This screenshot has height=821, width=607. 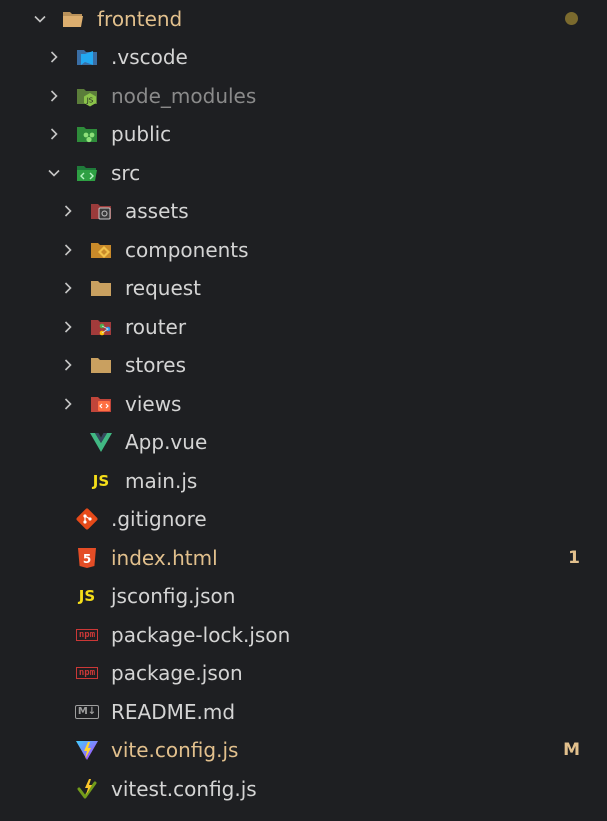 What do you see at coordinates (173, 712) in the screenshot?
I see `tree-item-label: README.md` at bounding box center [173, 712].